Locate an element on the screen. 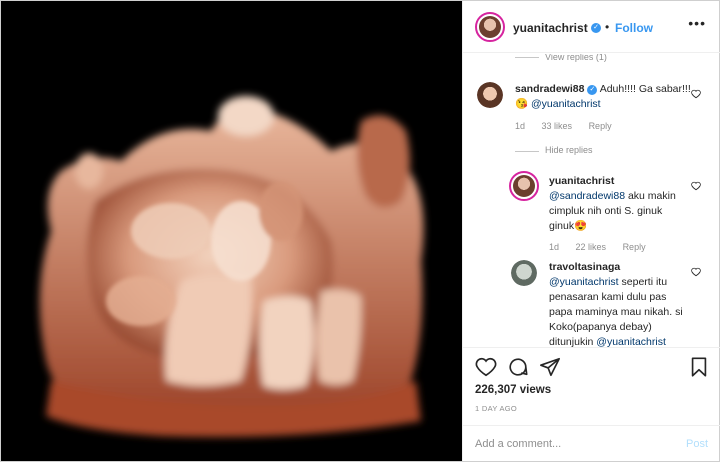 This screenshot has height=462, width=720. post-header: yuanitachrist ✓ • Follow ••• is located at coordinates (591, 27).